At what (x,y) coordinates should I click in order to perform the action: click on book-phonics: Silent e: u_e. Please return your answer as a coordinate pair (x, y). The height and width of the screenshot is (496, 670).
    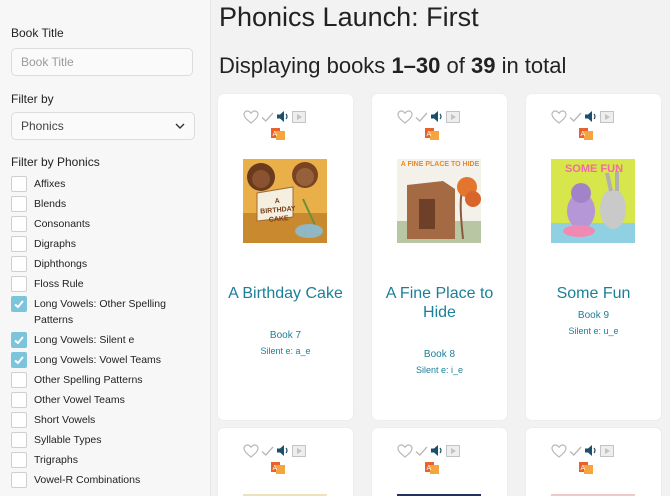
    Looking at the image, I should click on (593, 331).